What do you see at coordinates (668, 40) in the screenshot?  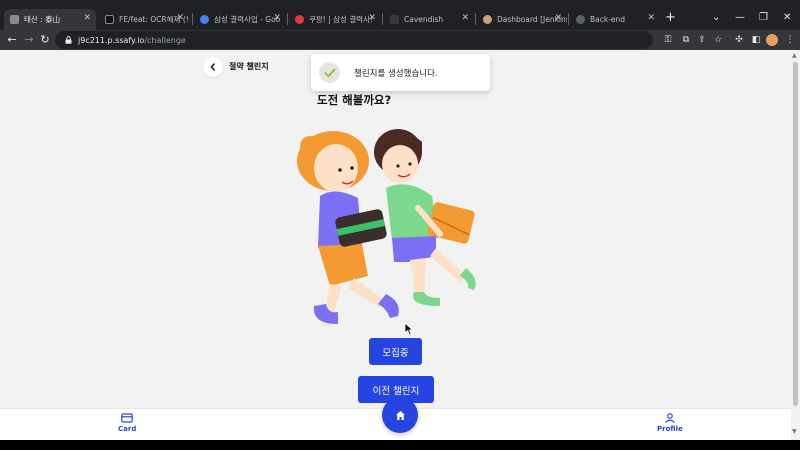 I see `key-icon: ⚿` at bounding box center [668, 40].